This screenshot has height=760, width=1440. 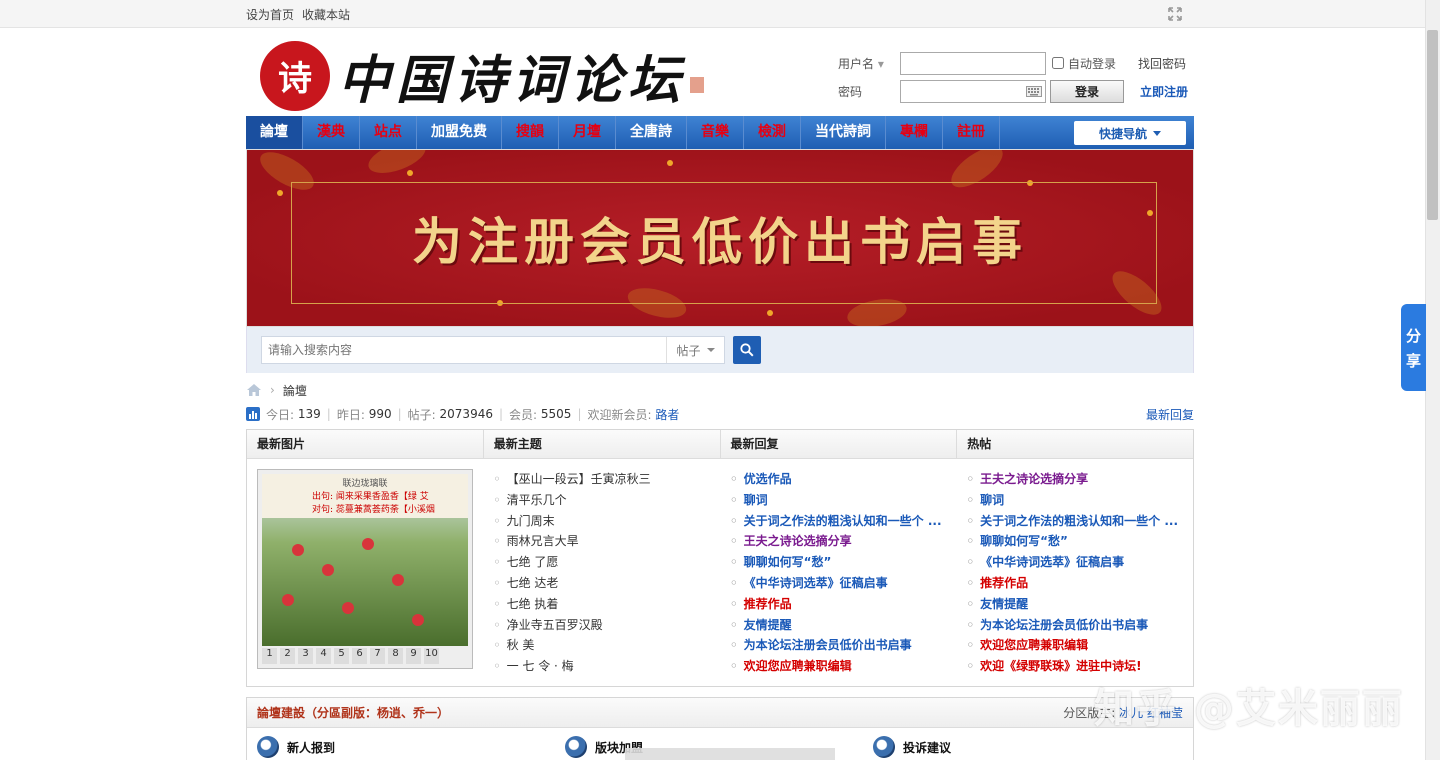 What do you see at coordinates (602, 521) in the screenshot?
I see `list-item: 九门周末` at bounding box center [602, 521].